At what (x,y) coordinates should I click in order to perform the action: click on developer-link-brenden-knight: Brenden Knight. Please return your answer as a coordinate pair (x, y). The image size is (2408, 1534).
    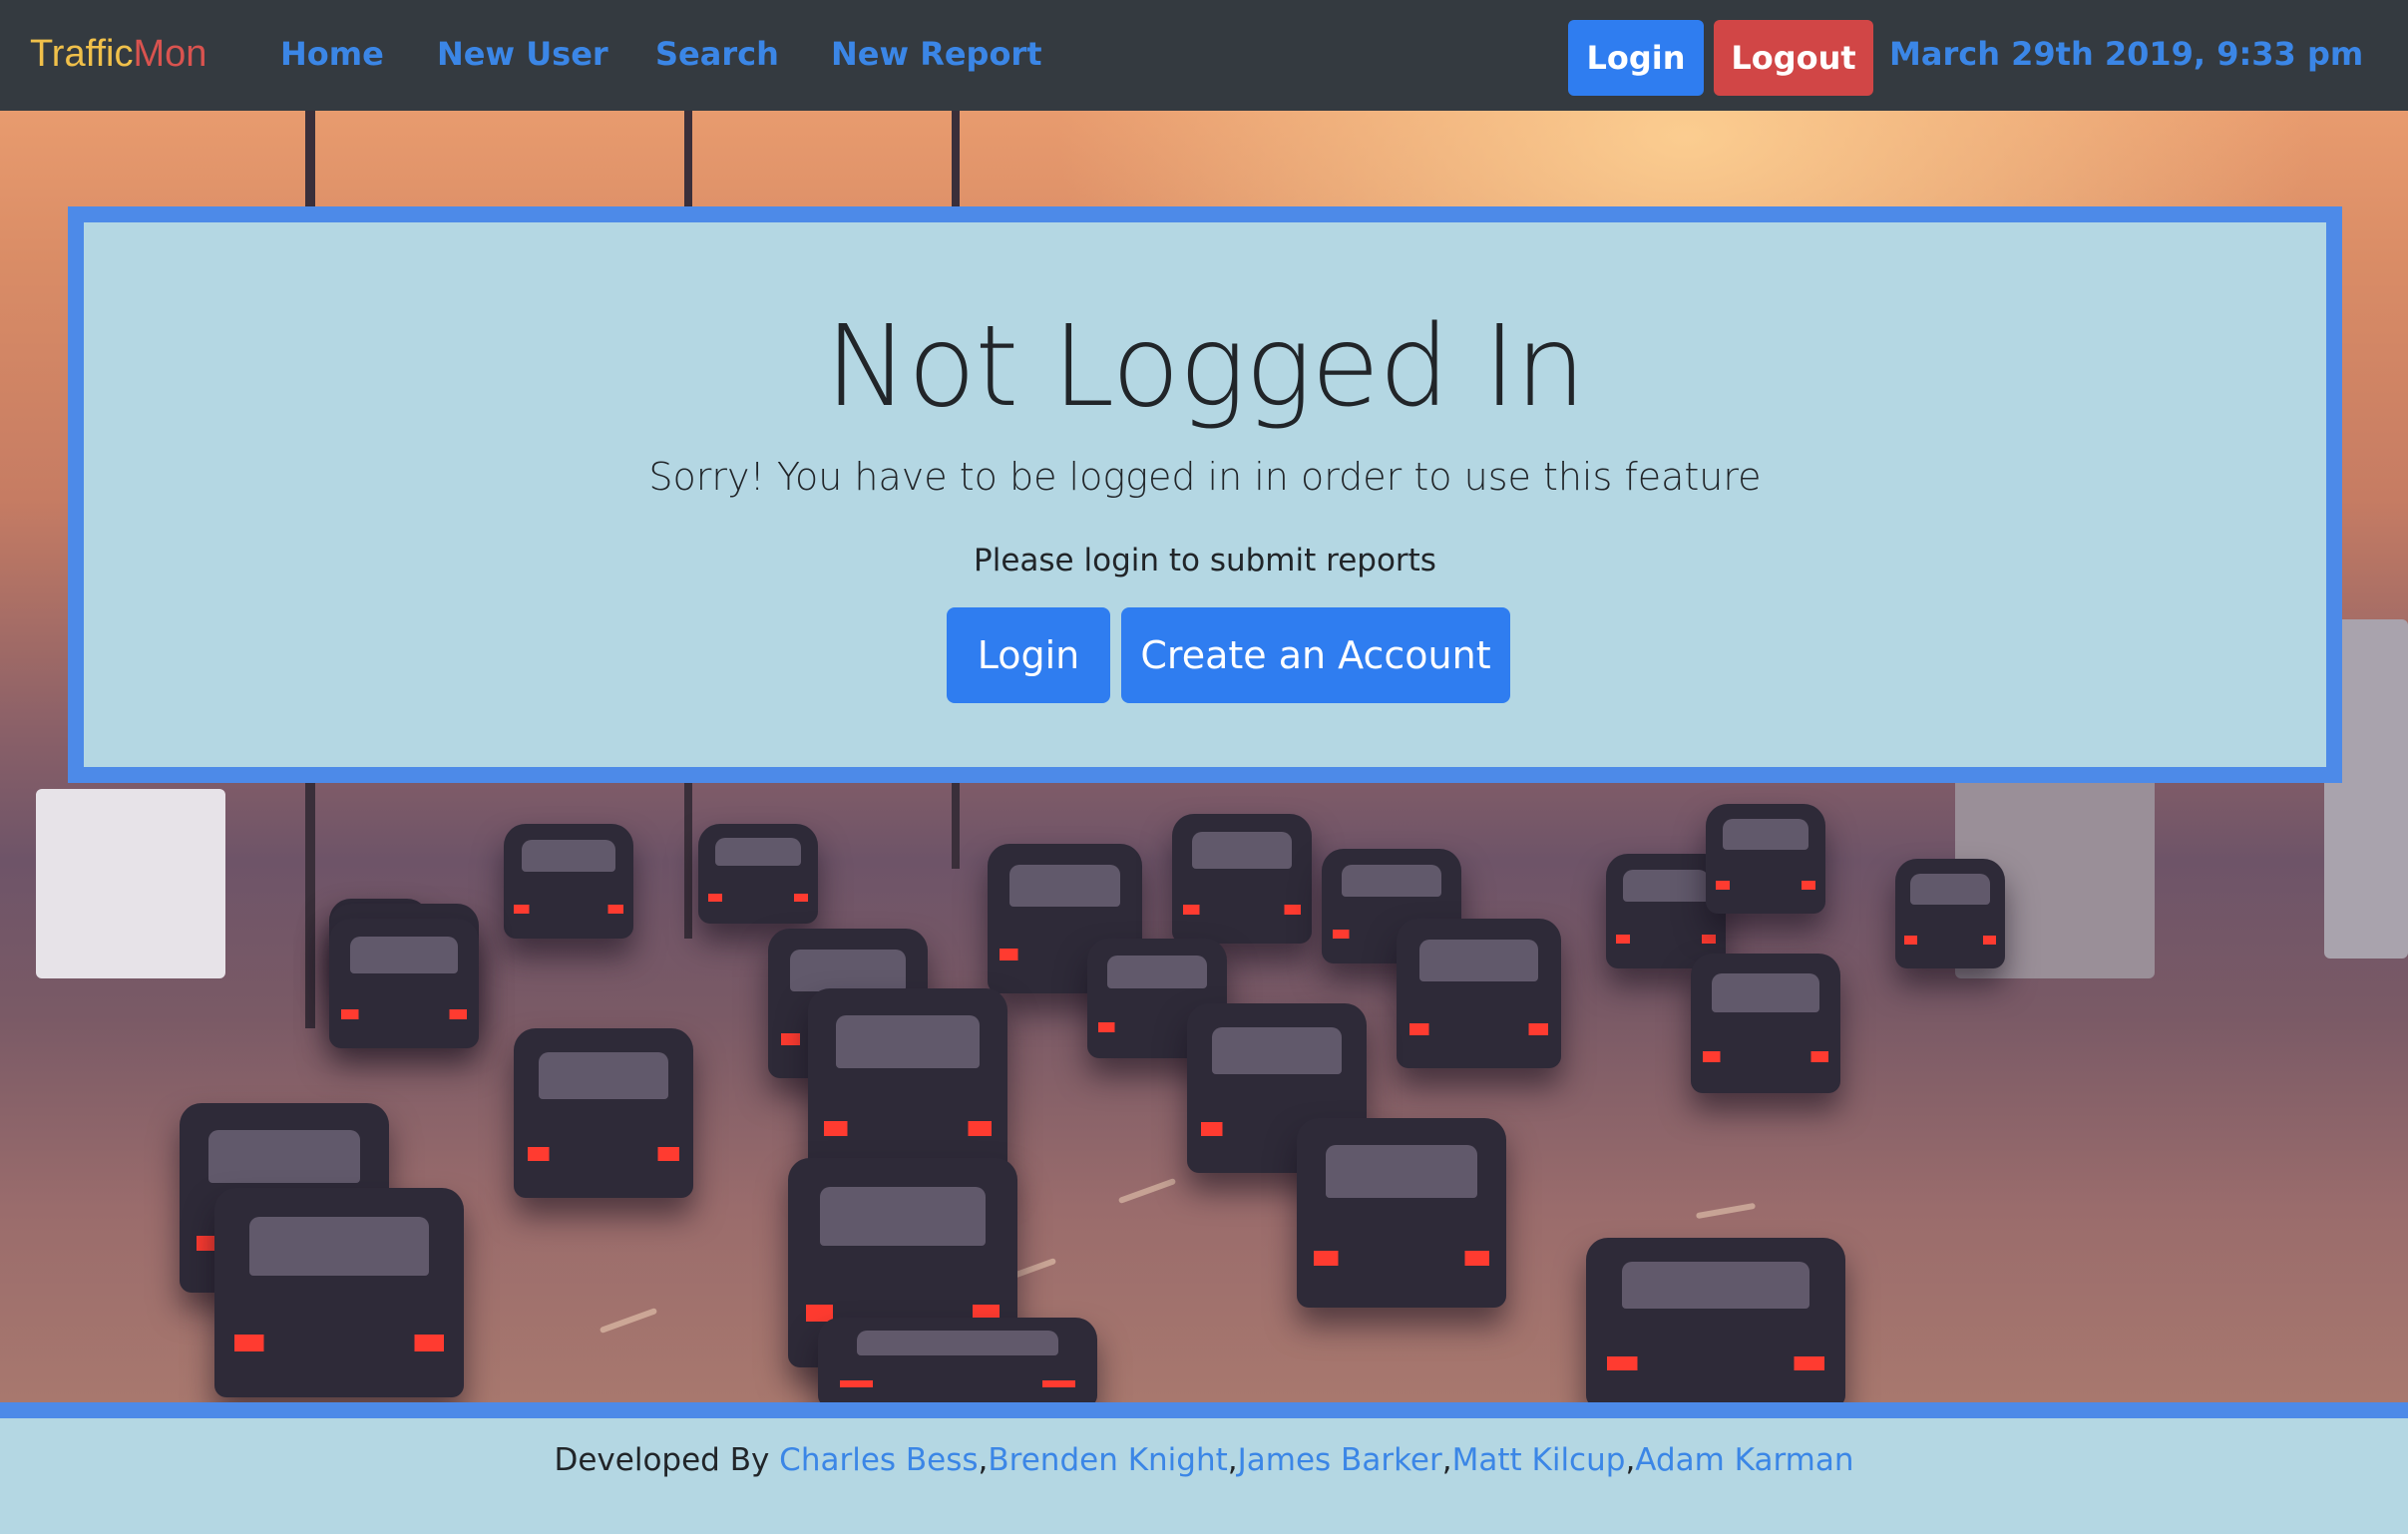
    Looking at the image, I should click on (1107, 1460).